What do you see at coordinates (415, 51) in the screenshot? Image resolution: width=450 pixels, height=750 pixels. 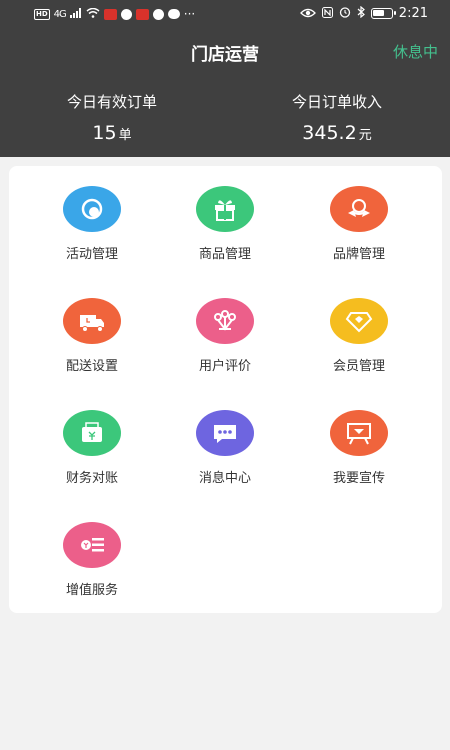 I see `store-status-button: 休息中` at bounding box center [415, 51].